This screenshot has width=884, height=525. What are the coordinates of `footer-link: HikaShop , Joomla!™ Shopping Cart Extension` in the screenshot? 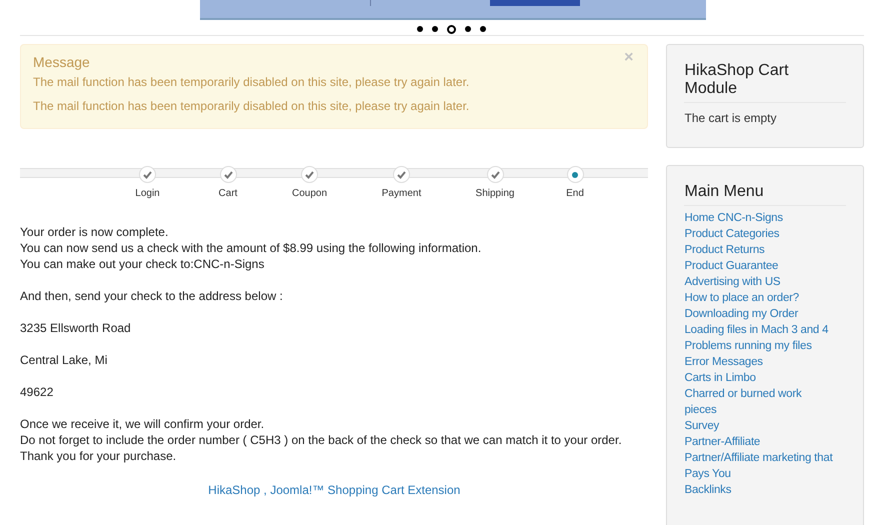 It's located at (334, 490).